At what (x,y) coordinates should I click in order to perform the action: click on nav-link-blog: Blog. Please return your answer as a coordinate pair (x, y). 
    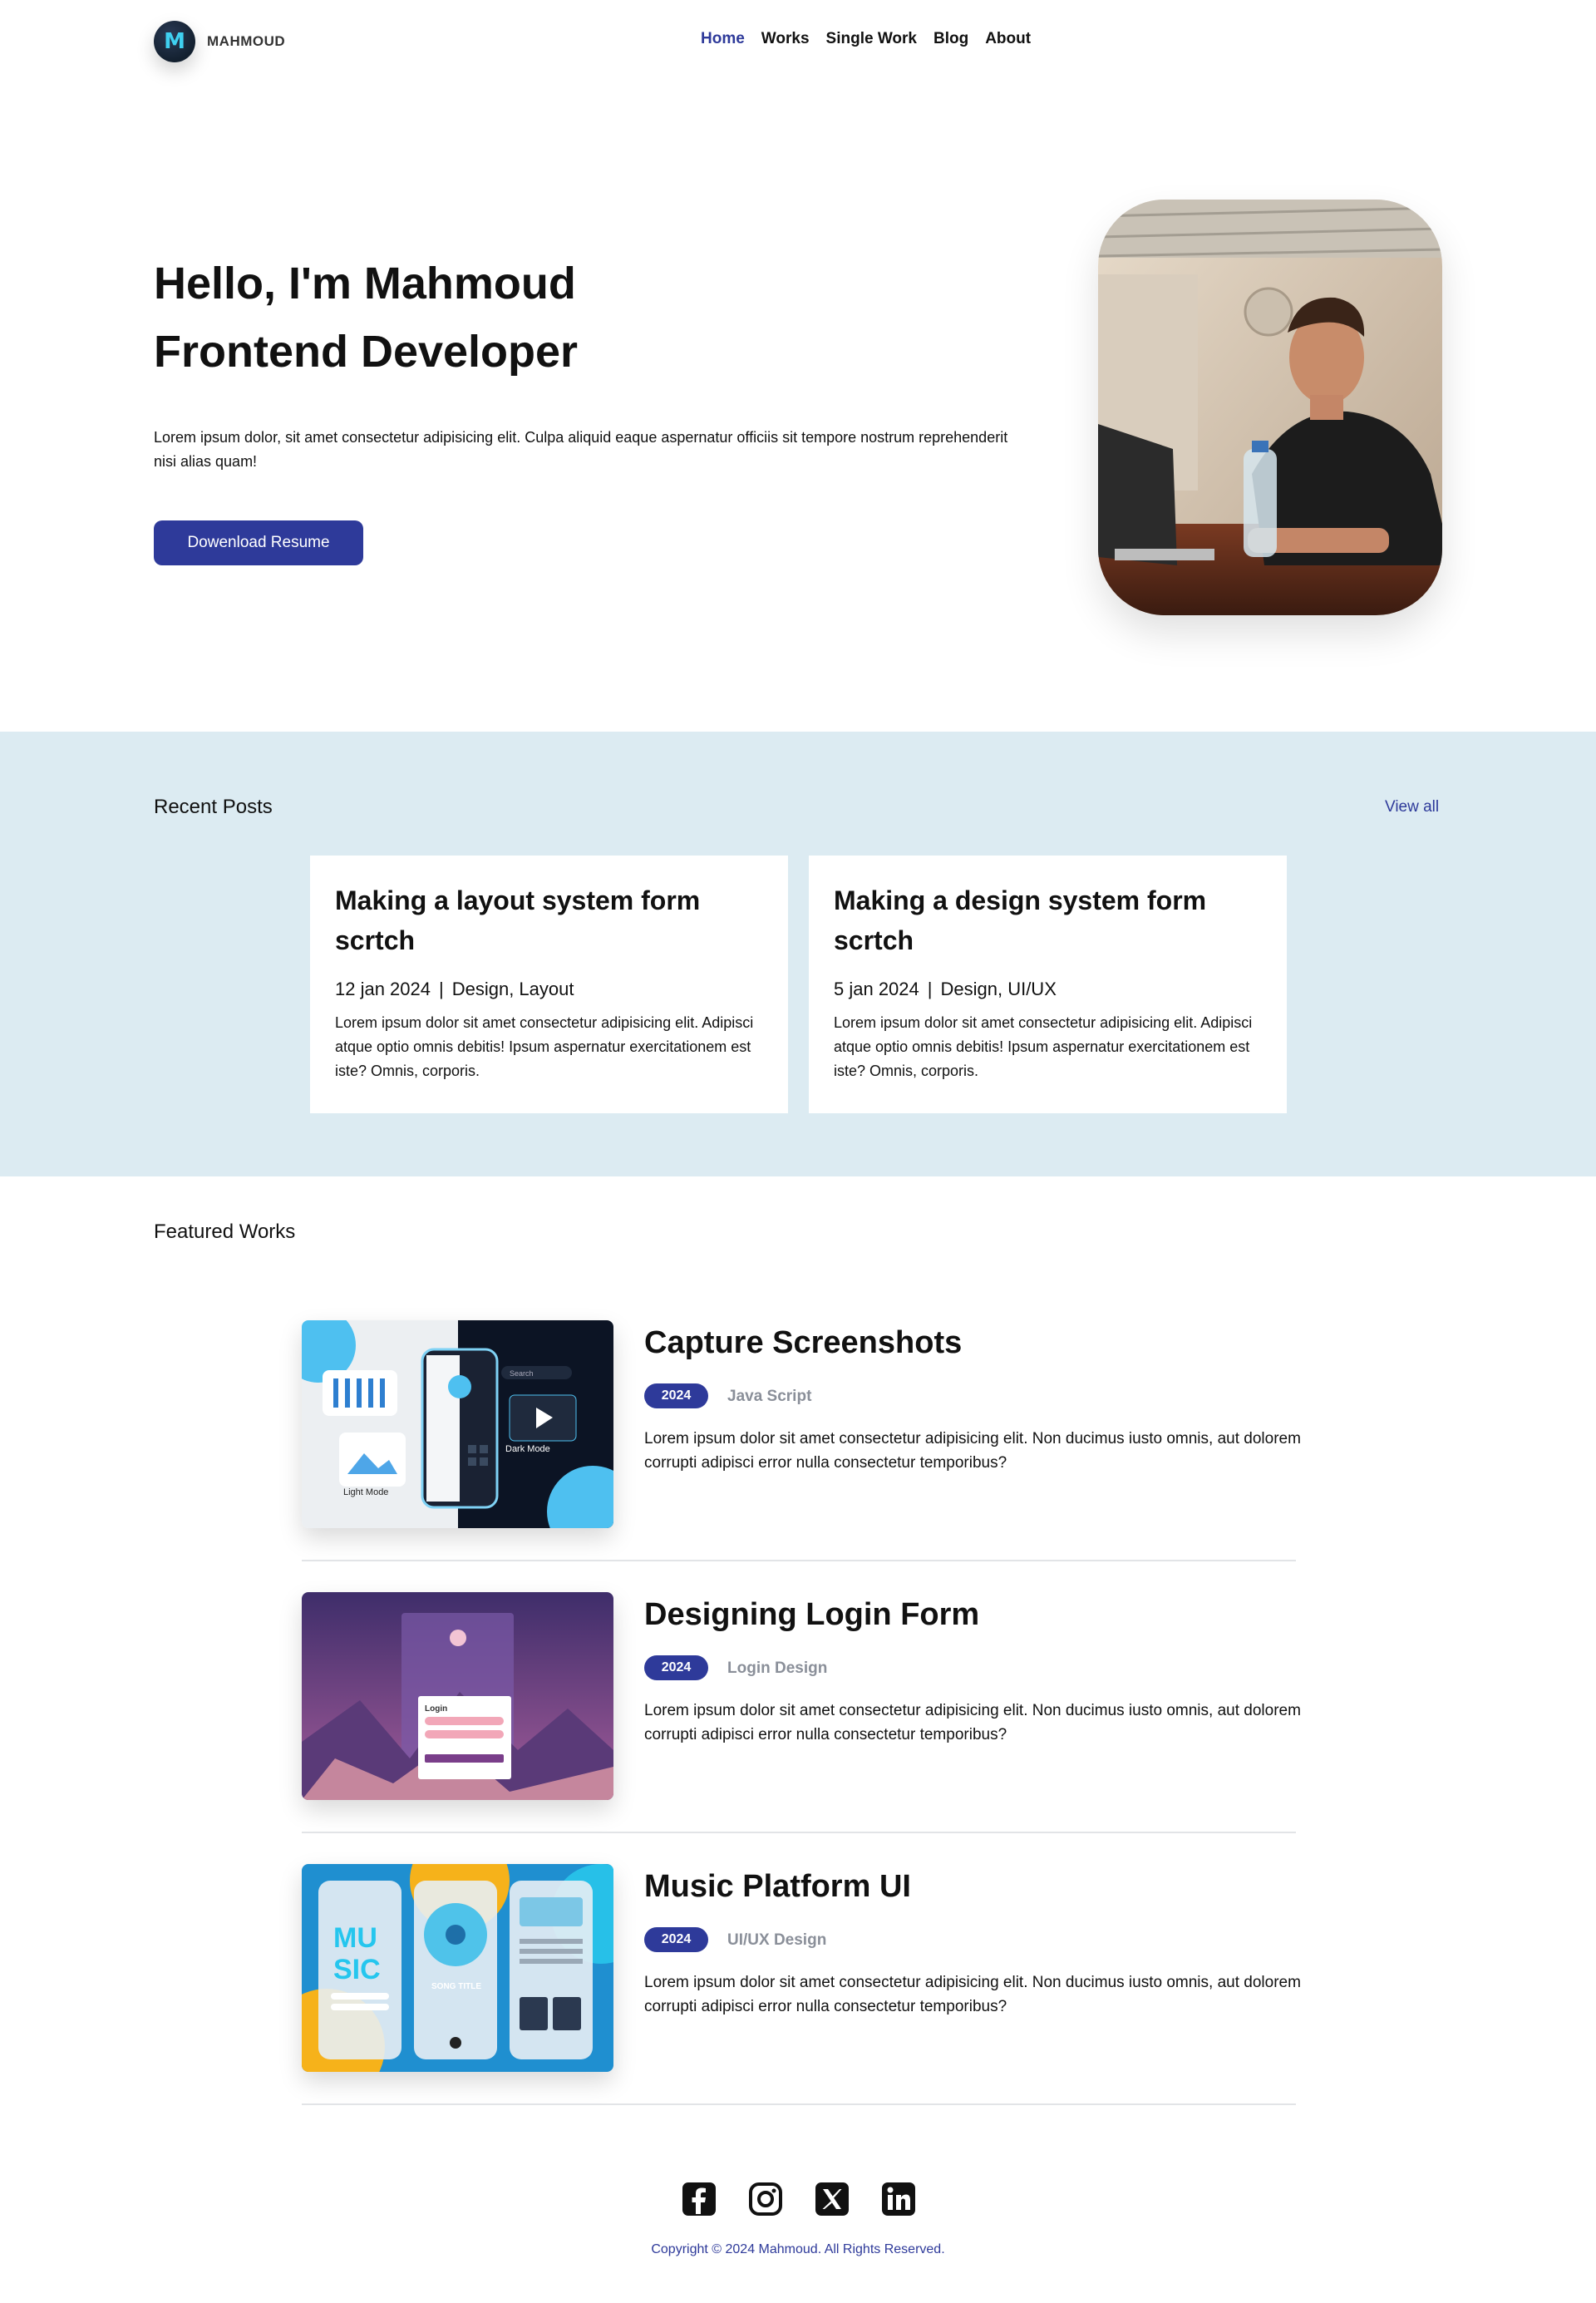
    Looking at the image, I should click on (950, 39).